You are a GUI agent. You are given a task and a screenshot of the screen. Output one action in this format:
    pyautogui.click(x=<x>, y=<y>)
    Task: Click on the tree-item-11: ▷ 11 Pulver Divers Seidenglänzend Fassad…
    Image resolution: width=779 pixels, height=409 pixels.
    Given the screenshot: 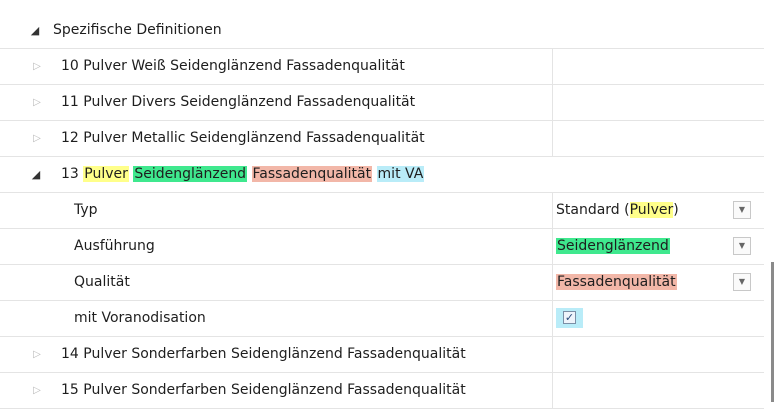 What is the action you would take?
    pyautogui.click(x=382, y=103)
    